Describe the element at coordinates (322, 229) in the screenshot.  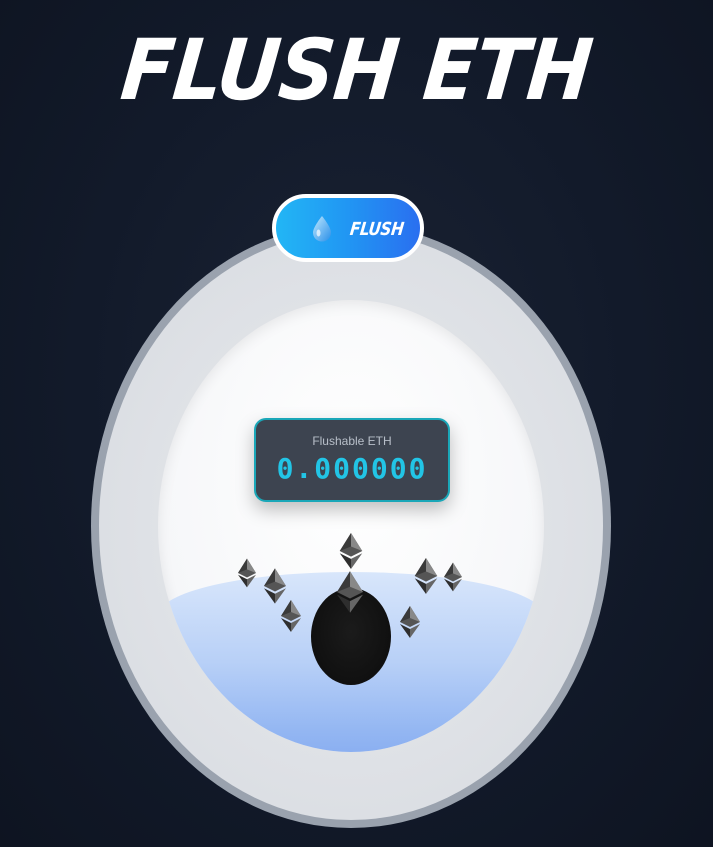
I see `droplet-icon` at that location.